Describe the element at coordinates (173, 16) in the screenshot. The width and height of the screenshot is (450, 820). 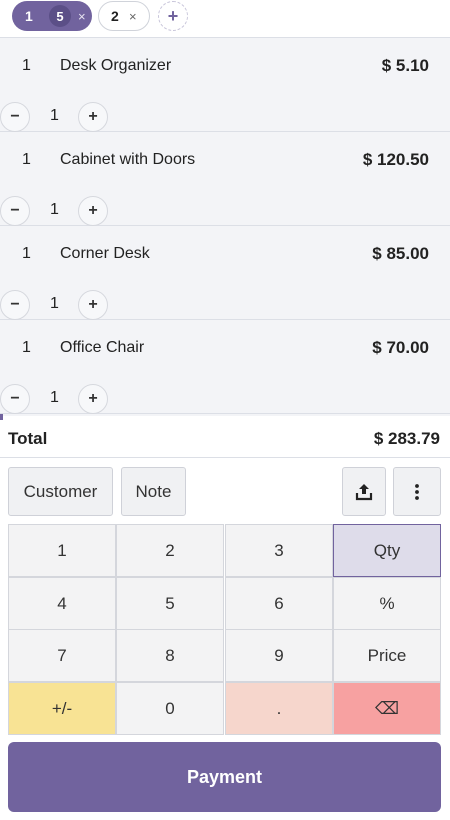
I see `add-order-button: +` at that location.